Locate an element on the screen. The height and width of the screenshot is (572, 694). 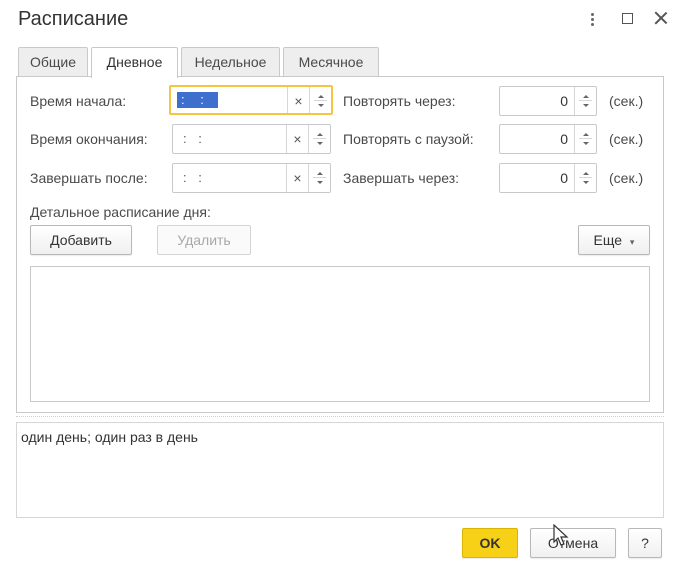
start-time-field: : : × is located at coordinates (251, 100).